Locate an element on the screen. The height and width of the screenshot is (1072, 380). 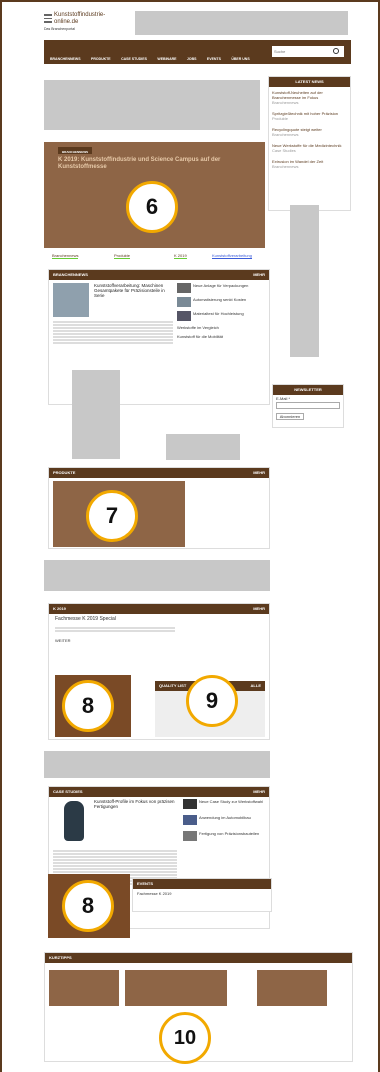
list-item: Werkstoffe im Vergleich is located at coordinates (222, 327).